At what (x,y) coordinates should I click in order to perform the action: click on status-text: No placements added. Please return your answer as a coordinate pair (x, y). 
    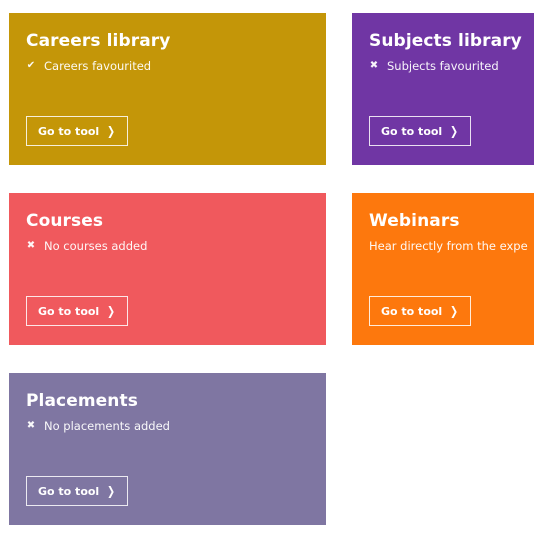
    Looking at the image, I should click on (107, 426).